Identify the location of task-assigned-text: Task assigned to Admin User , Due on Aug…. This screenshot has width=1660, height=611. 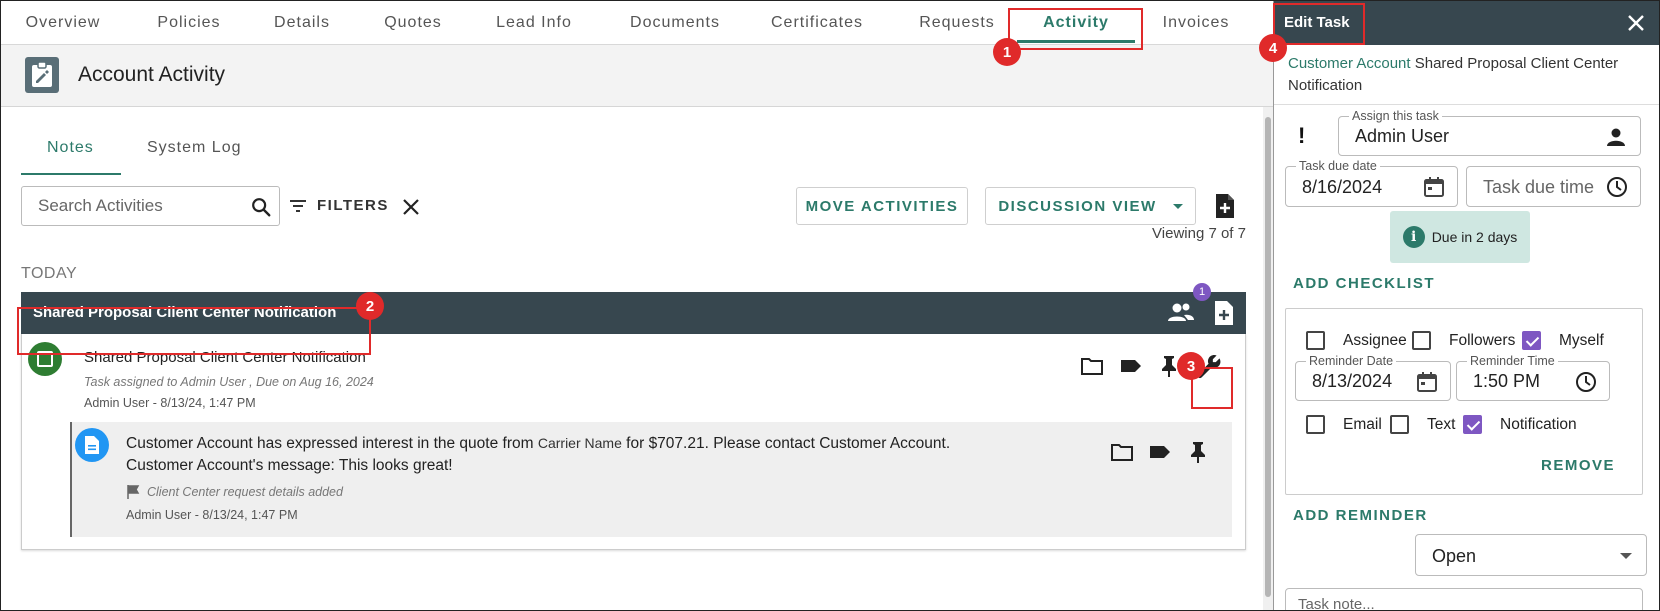
(229, 382).